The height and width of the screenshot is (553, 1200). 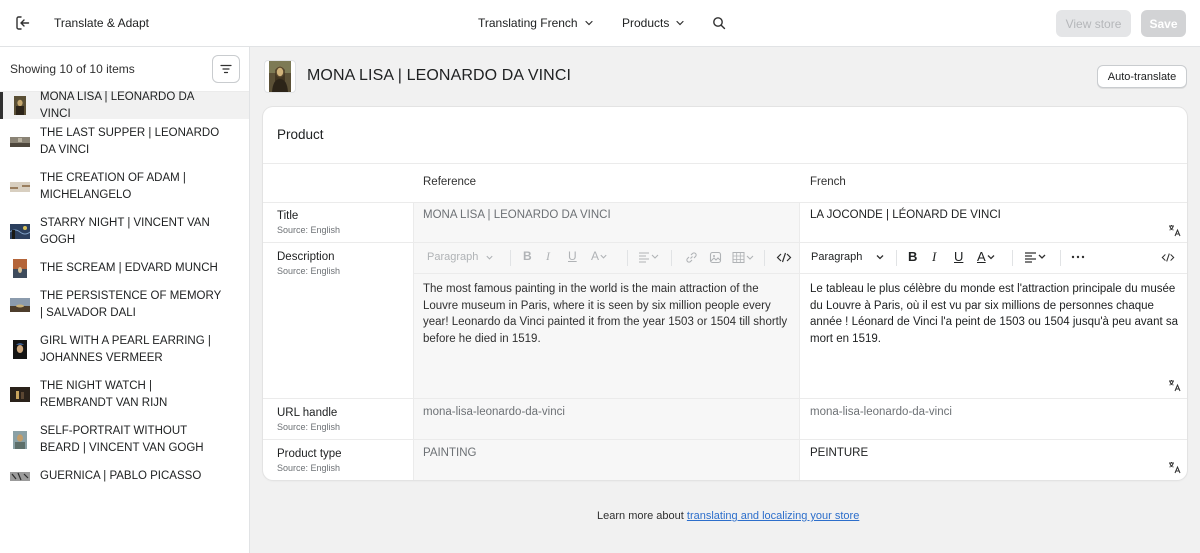 What do you see at coordinates (642, 516) in the screenshot?
I see `footer-text: Learn more about` at bounding box center [642, 516].